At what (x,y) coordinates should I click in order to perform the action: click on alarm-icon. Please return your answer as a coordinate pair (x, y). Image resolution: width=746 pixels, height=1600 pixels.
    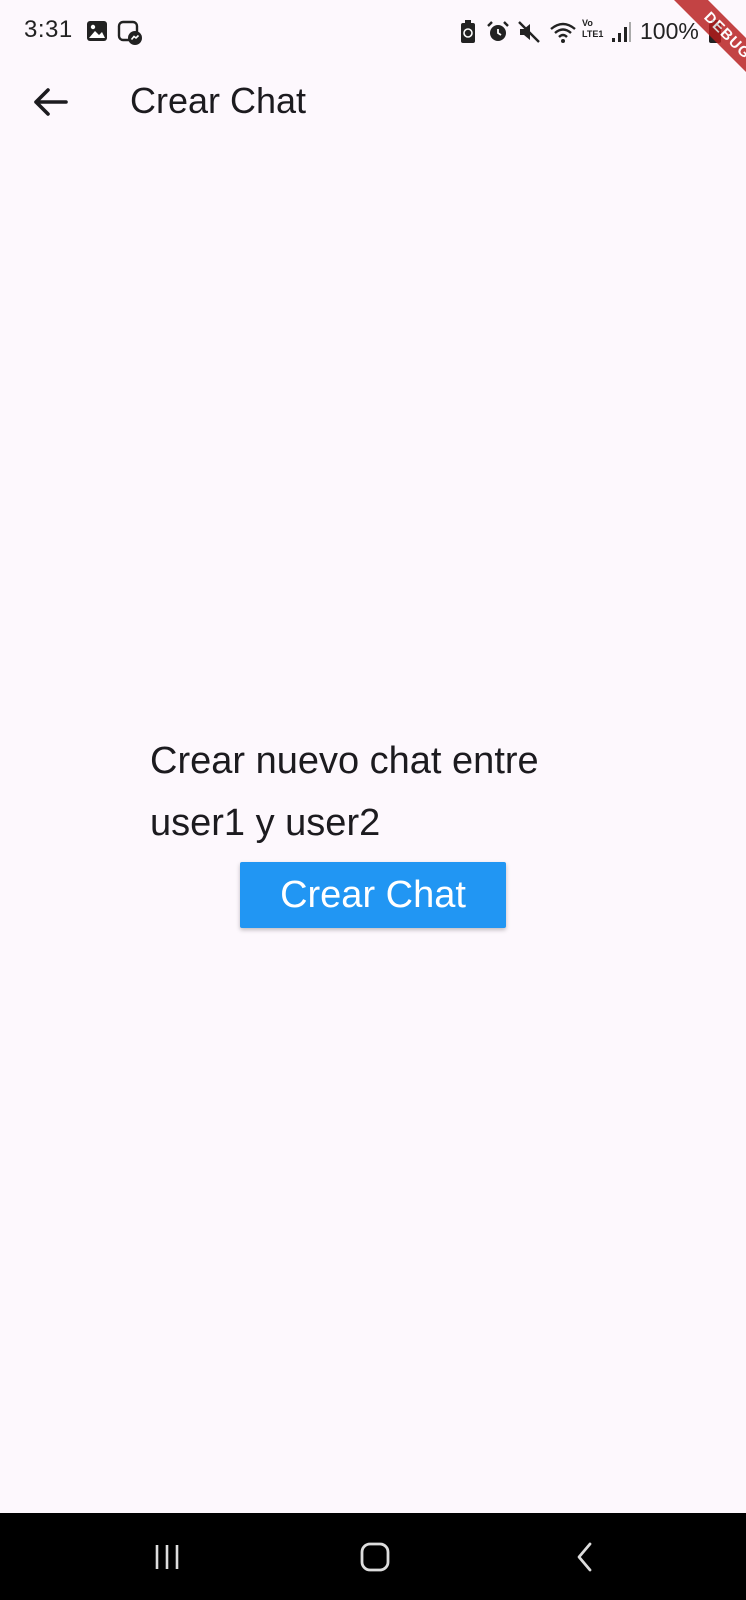
    Looking at the image, I should click on (498, 31).